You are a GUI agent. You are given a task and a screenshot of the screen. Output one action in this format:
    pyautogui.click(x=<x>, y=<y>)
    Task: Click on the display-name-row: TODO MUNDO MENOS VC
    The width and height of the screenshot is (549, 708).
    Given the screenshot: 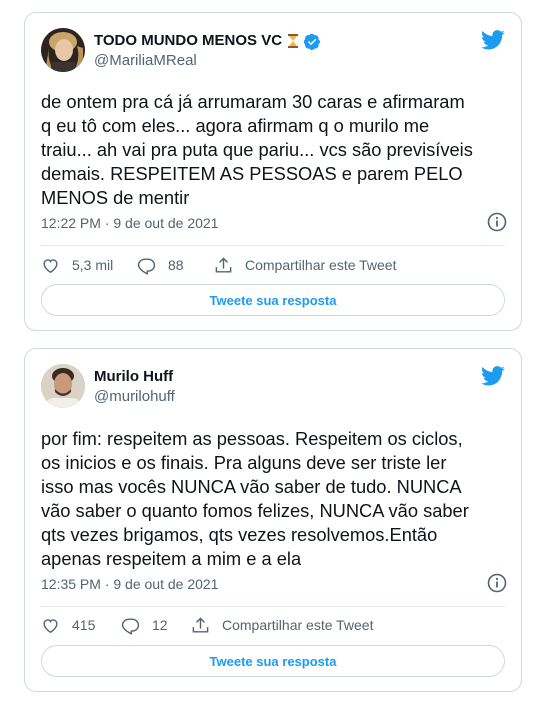 What is the action you would take?
    pyautogui.click(x=207, y=41)
    